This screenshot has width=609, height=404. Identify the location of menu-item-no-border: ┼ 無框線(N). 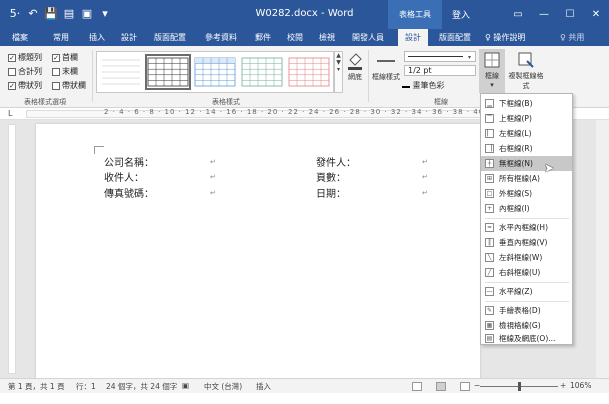
(526, 163).